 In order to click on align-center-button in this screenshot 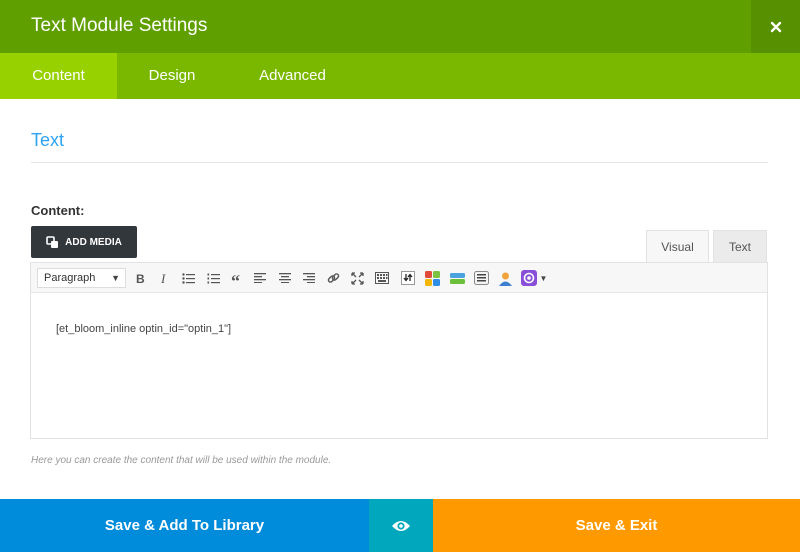, I will do `click(285, 278)`.